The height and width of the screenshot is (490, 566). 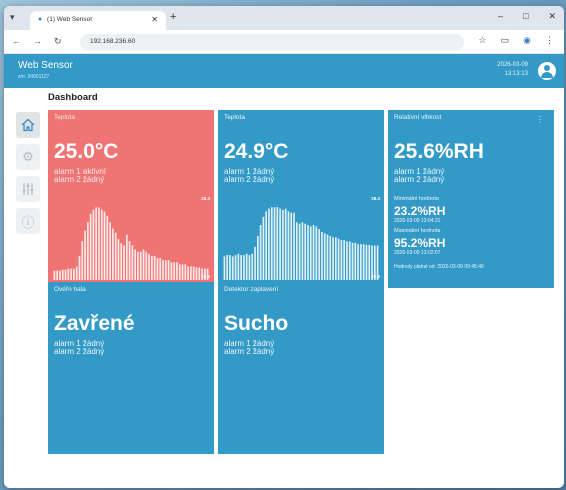 I want to click on close-window-icon: ✕, so click(x=552, y=16).